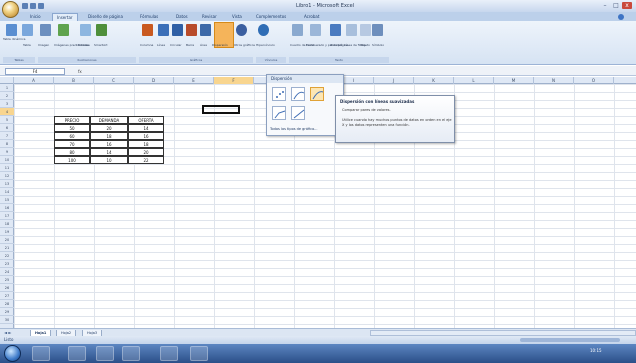  What do you see at coordinates (315, 30) in the screenshot?
I see `header-footer-icon` at bounding box center [315, 30].